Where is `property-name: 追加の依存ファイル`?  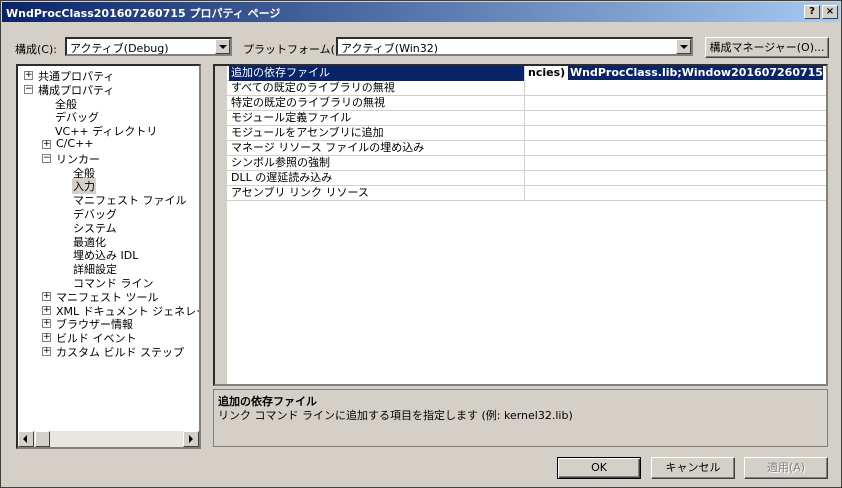
property-name: 追加の依存ファイル is located at coordinates (377, 73).